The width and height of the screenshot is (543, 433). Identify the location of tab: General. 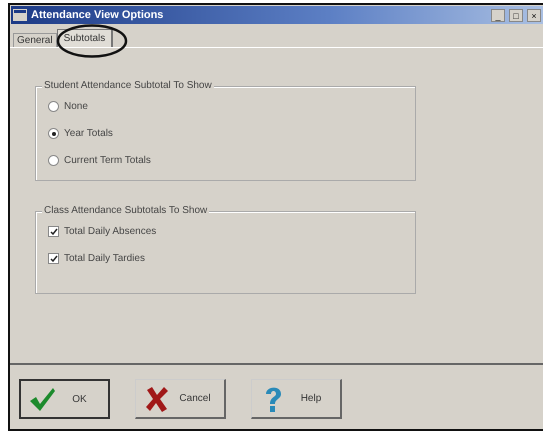
(35, 40).